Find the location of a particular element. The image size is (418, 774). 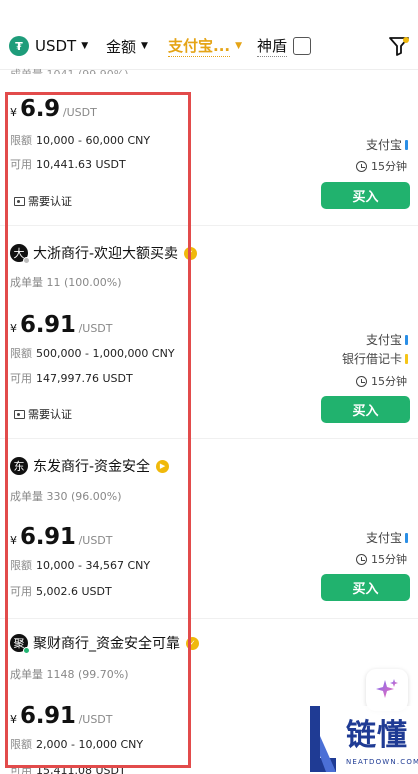

trades-value: 11 (100.00%) is located at coordinates (84, 282).